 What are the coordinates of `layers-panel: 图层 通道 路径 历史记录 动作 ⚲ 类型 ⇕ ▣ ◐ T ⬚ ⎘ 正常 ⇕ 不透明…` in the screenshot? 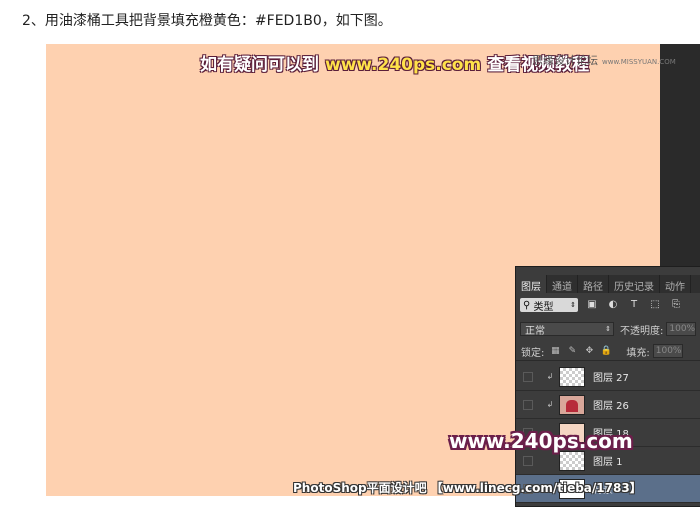 It's located at (607, 386).